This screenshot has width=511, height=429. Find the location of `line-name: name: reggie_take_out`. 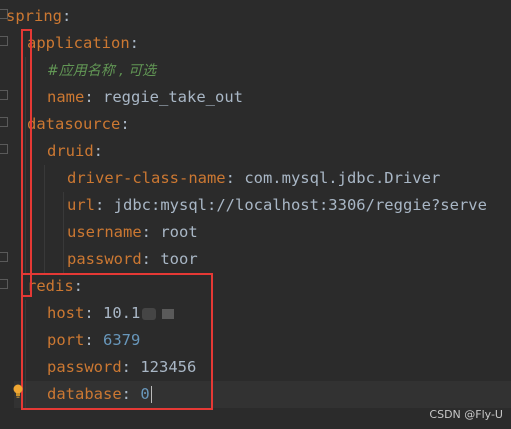

line-name: name: reggie_take_out is located at coordinates (145, 97).